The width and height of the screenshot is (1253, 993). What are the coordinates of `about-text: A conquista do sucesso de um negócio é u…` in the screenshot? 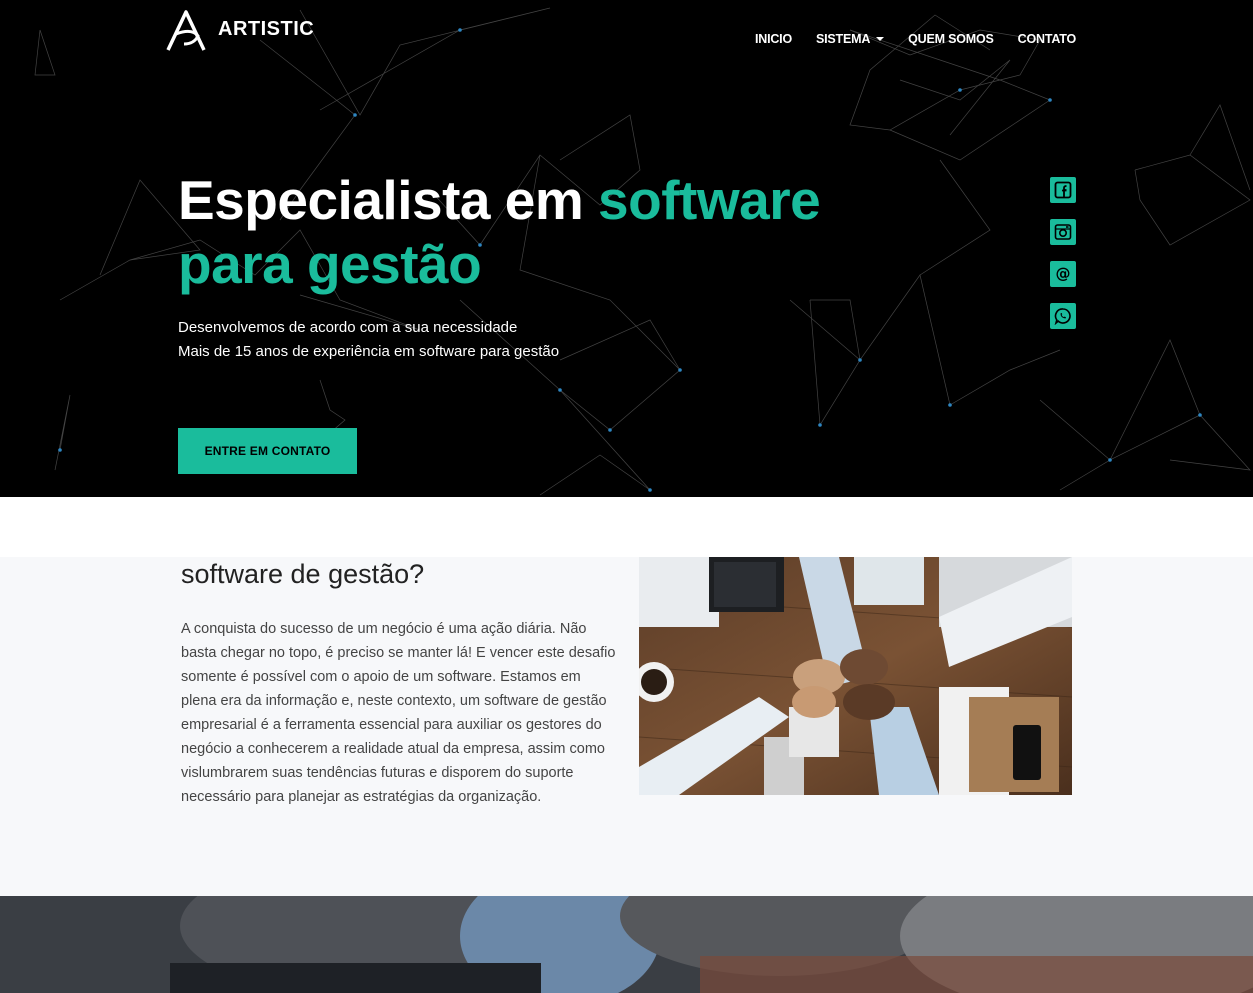 It's located at (398, 713).